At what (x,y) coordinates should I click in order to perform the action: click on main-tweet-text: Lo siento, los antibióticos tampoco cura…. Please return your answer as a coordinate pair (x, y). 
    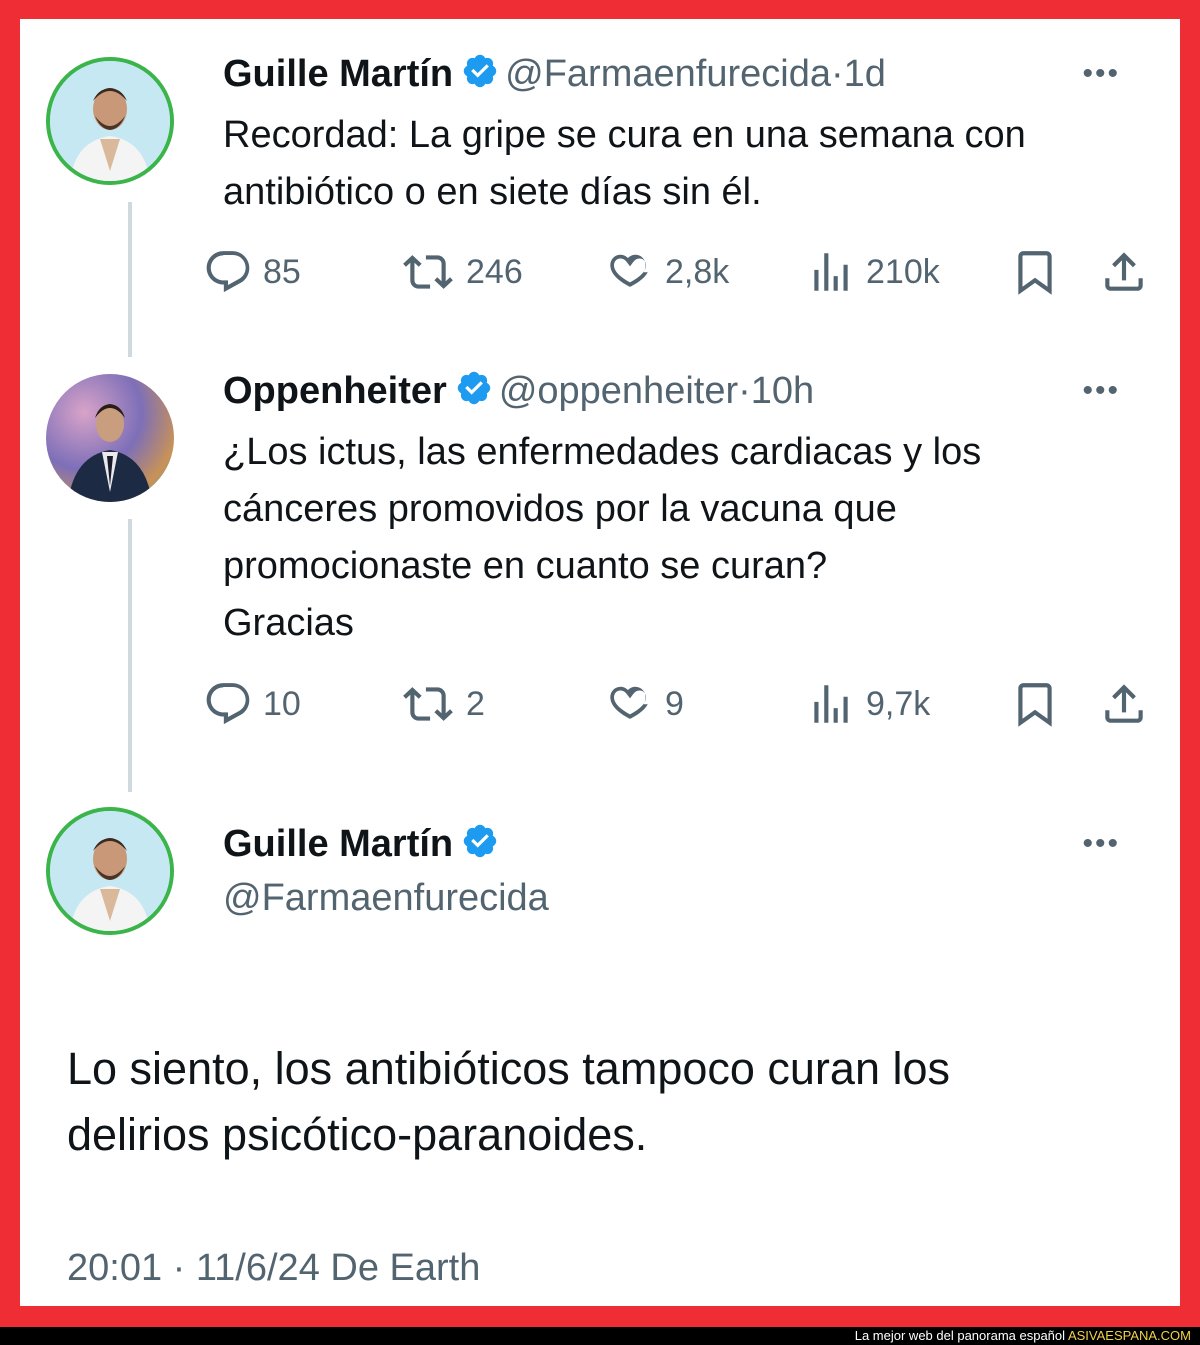
    Looking at the image, I should click on (508, 1102).